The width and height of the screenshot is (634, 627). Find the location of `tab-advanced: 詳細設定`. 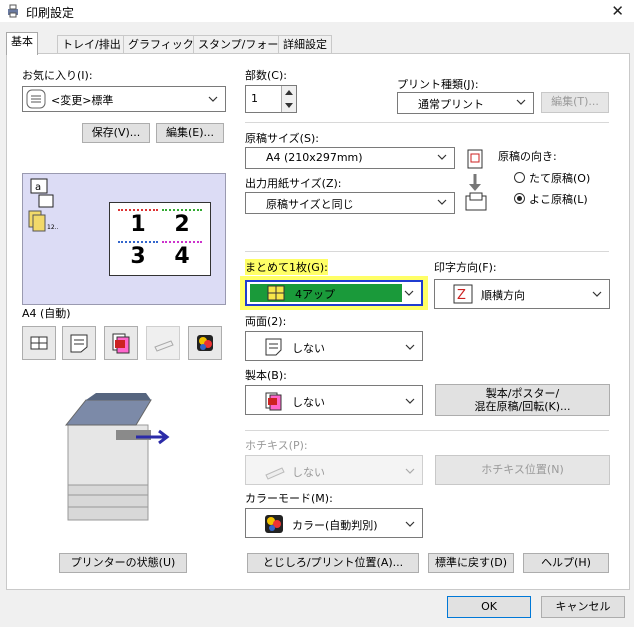

tab-advanced: 詳細設定 is located at coordinates (305, 44).